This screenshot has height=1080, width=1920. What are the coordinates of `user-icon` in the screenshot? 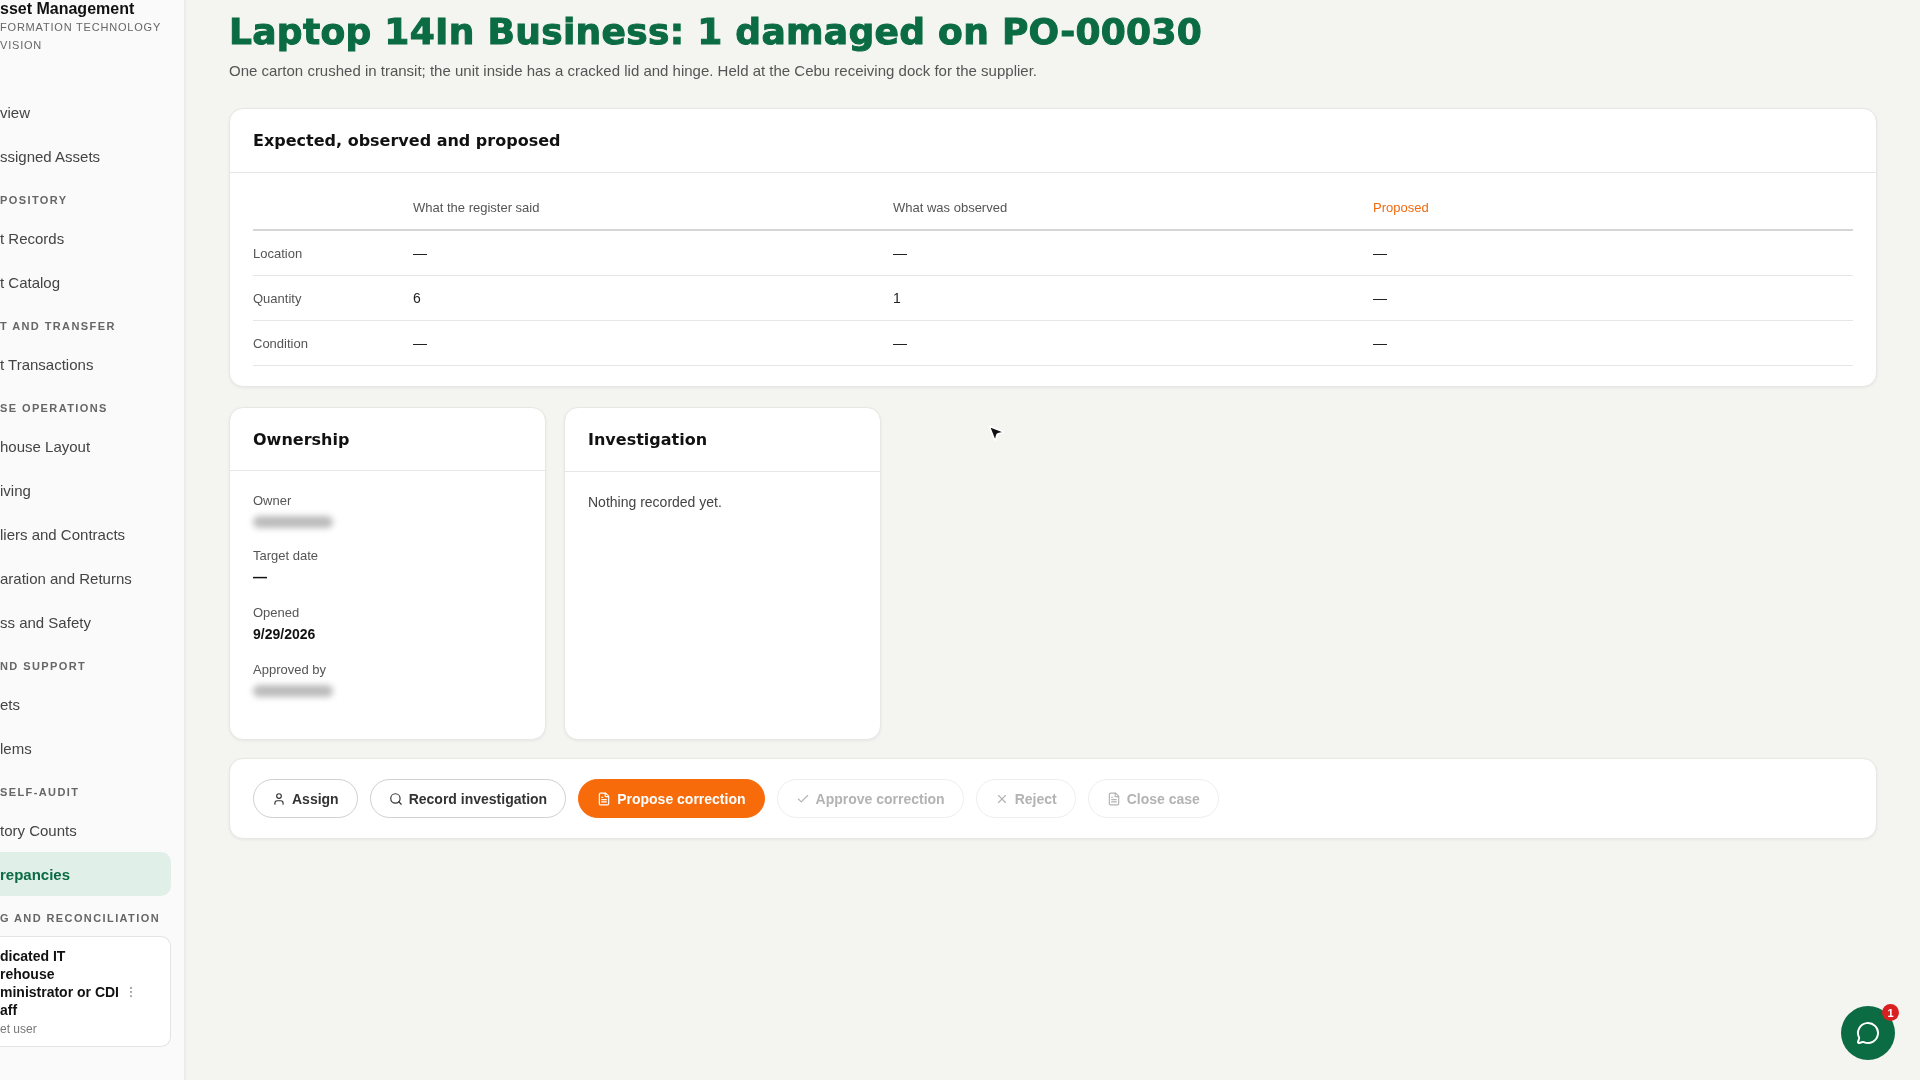 It's located at (279, 798).